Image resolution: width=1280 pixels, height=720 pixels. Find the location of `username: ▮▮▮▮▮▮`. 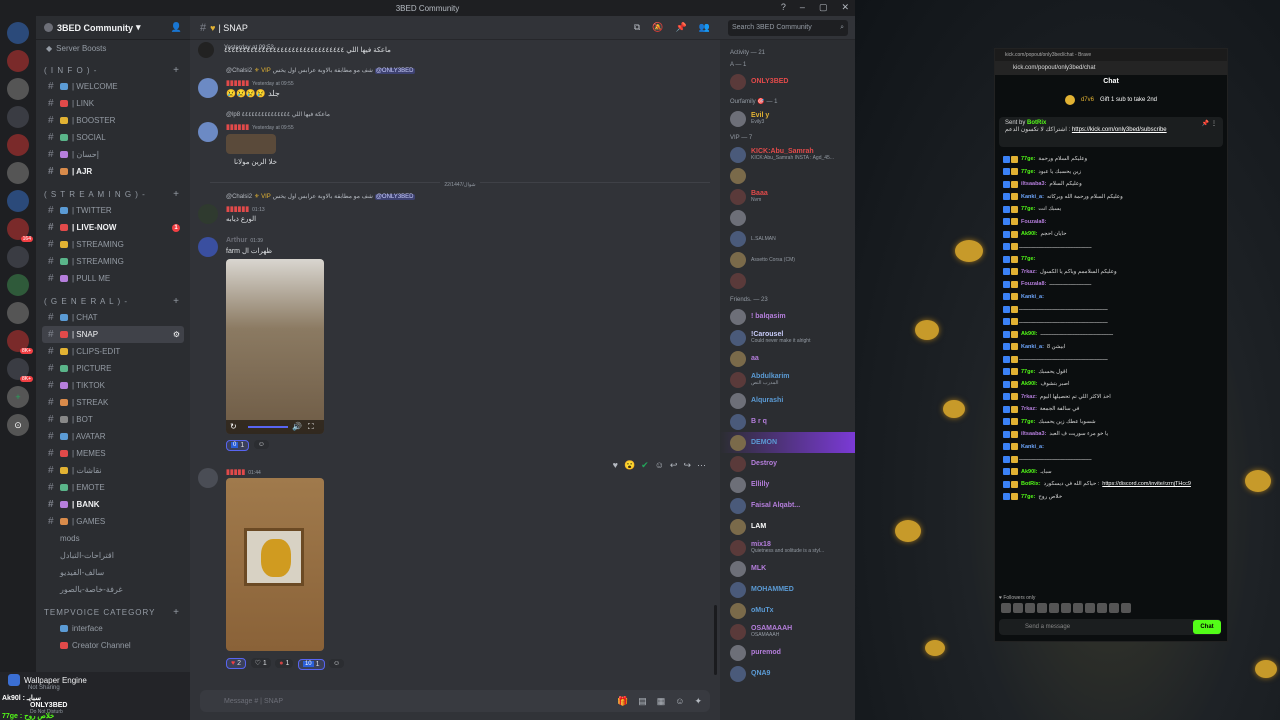

username: ▮▮▮▮▮▮ is located at coordinates (237, 83).